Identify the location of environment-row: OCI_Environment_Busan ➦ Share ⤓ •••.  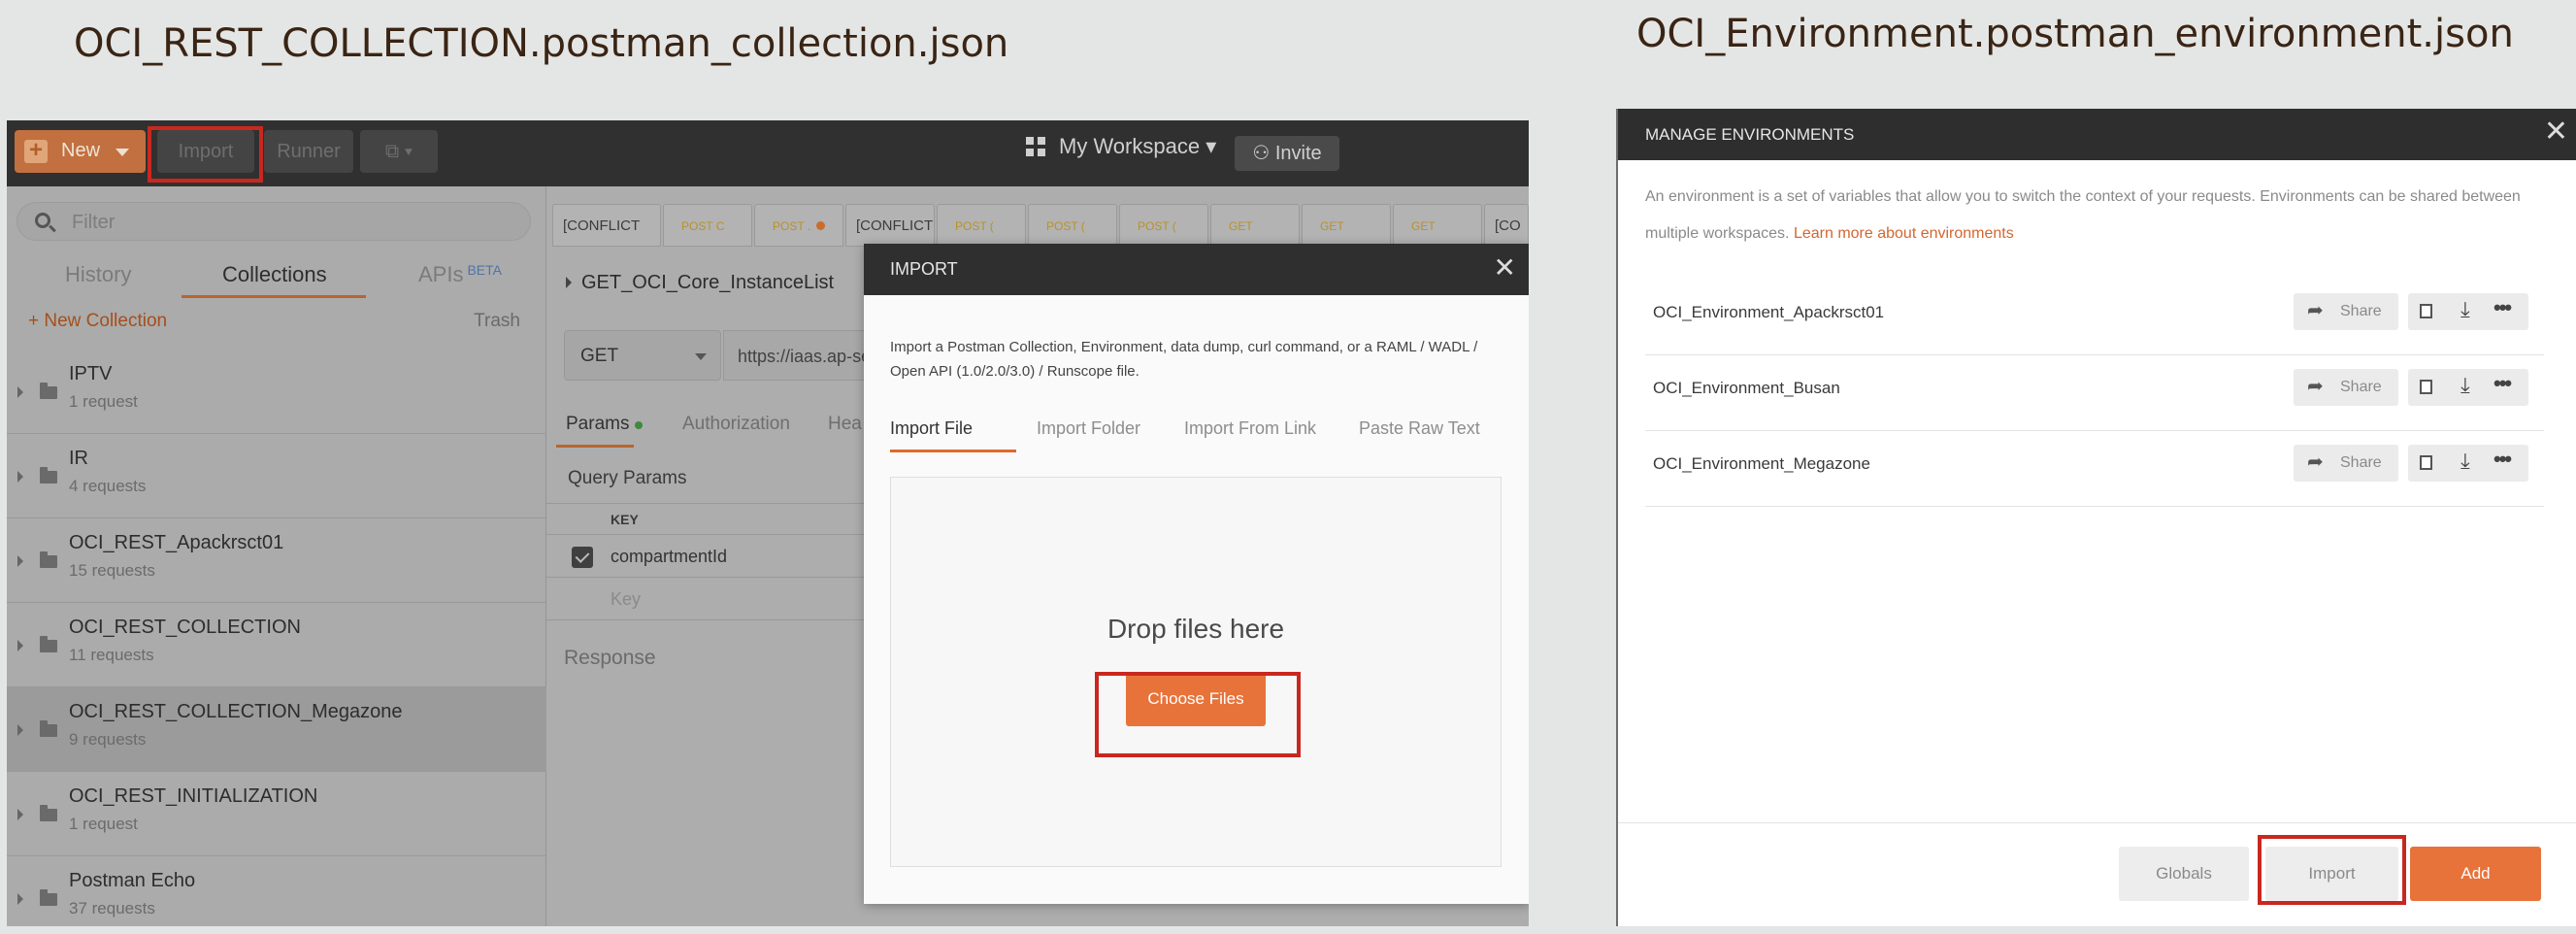
(2094, 393).